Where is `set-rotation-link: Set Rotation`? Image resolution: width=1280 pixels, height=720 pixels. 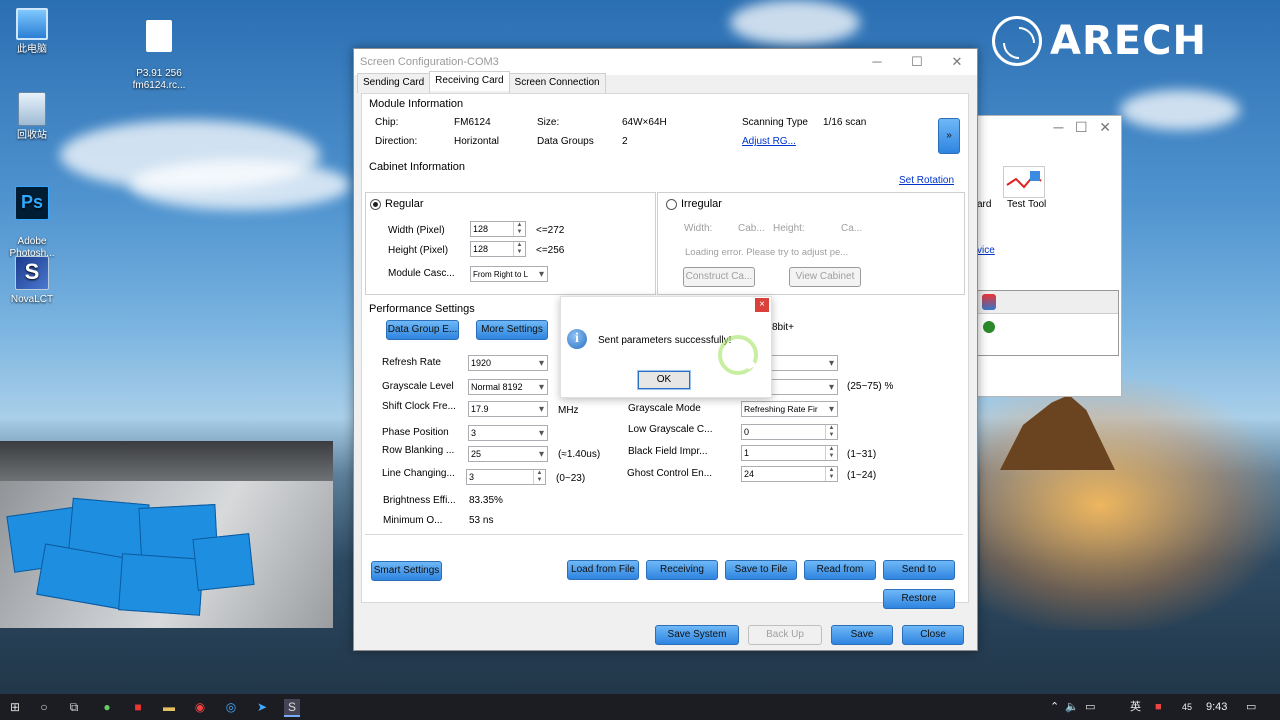 set-rotation-link: Set Rotation is located at coordinates (926, 180).